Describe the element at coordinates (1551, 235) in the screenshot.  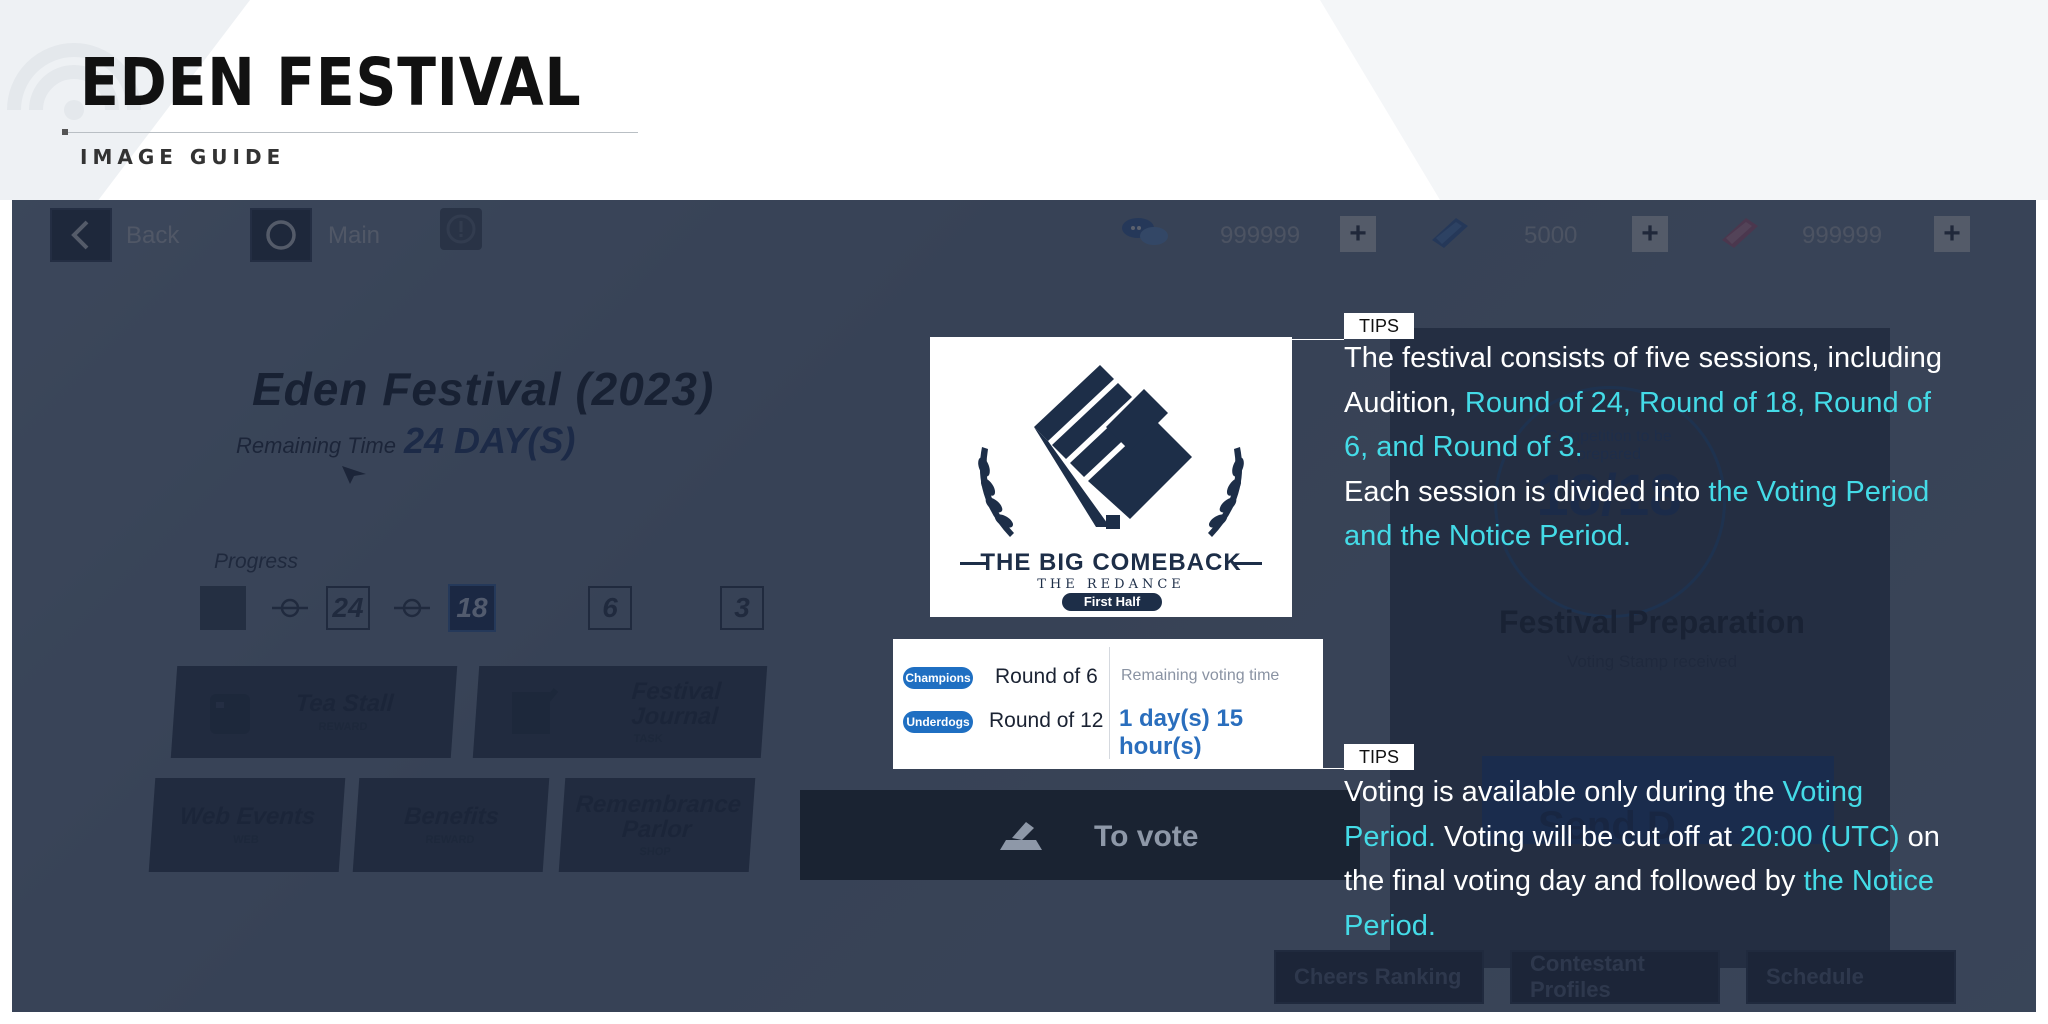
I see `resource-value-2: 5000` at that location.